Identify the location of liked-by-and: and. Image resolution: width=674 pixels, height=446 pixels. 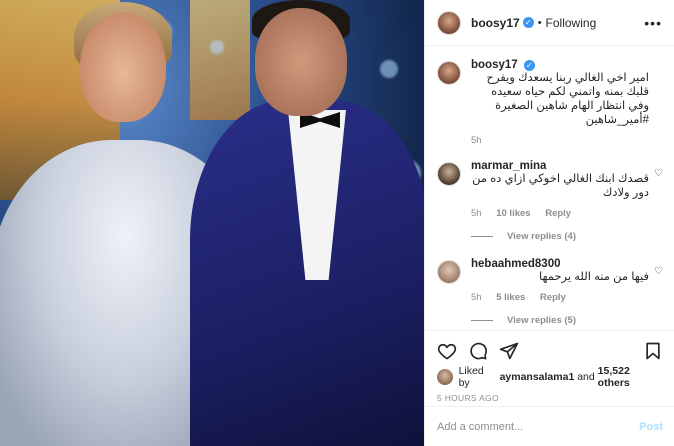
(586, 377).